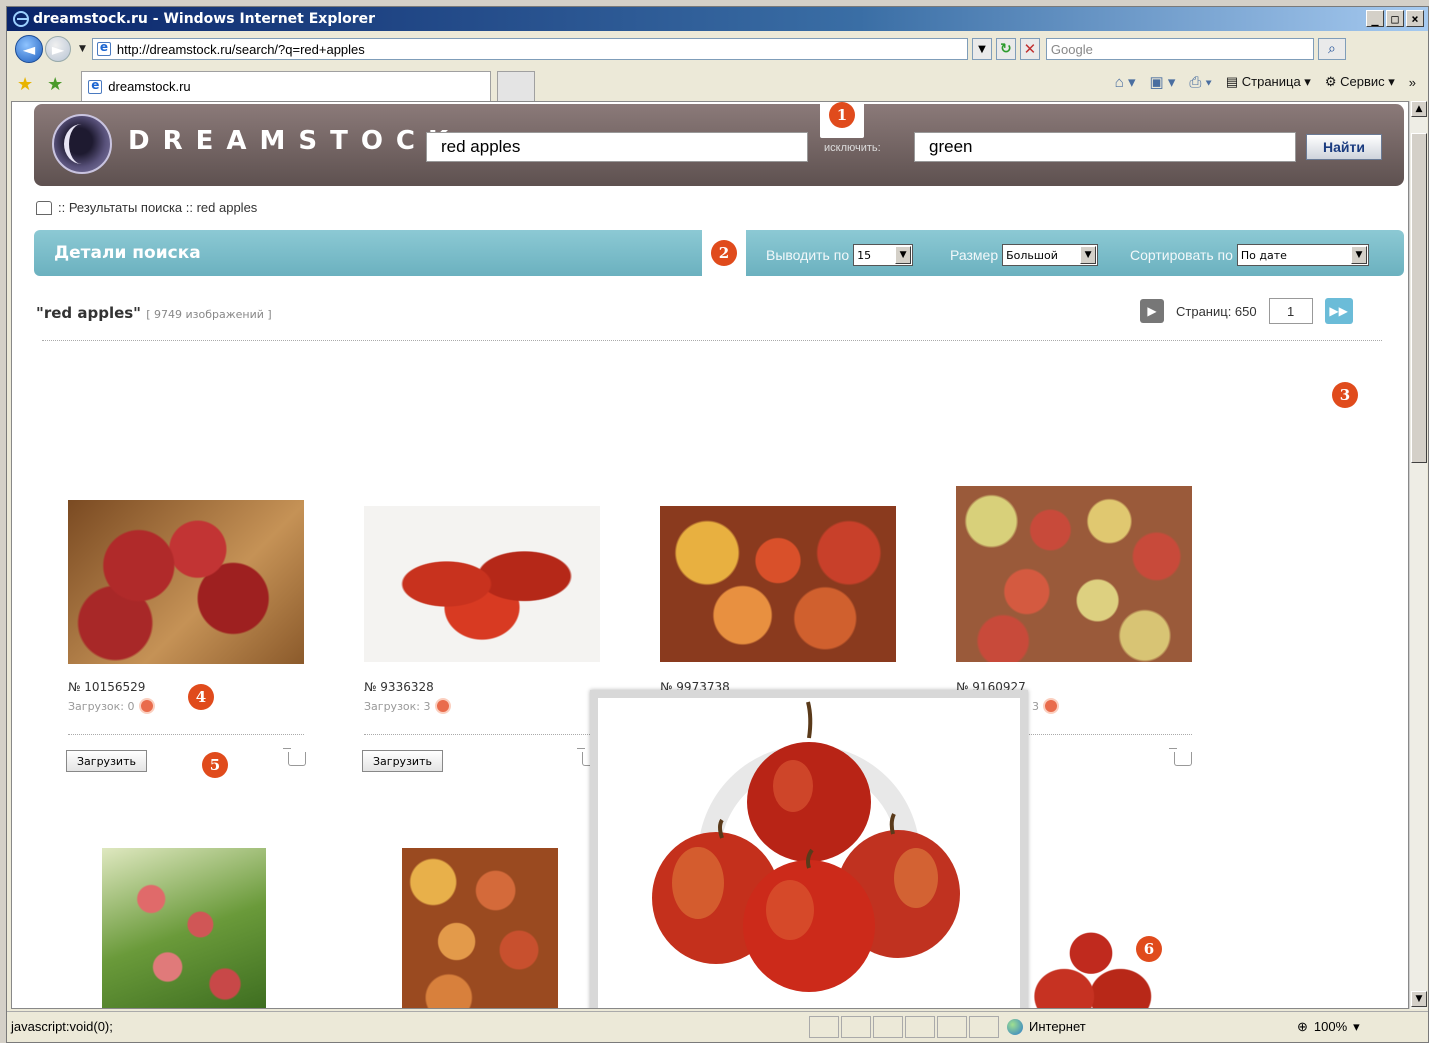 This screenshot has height=1043, width=1429. I want to click on page-value: 1, so click(1290, 311).